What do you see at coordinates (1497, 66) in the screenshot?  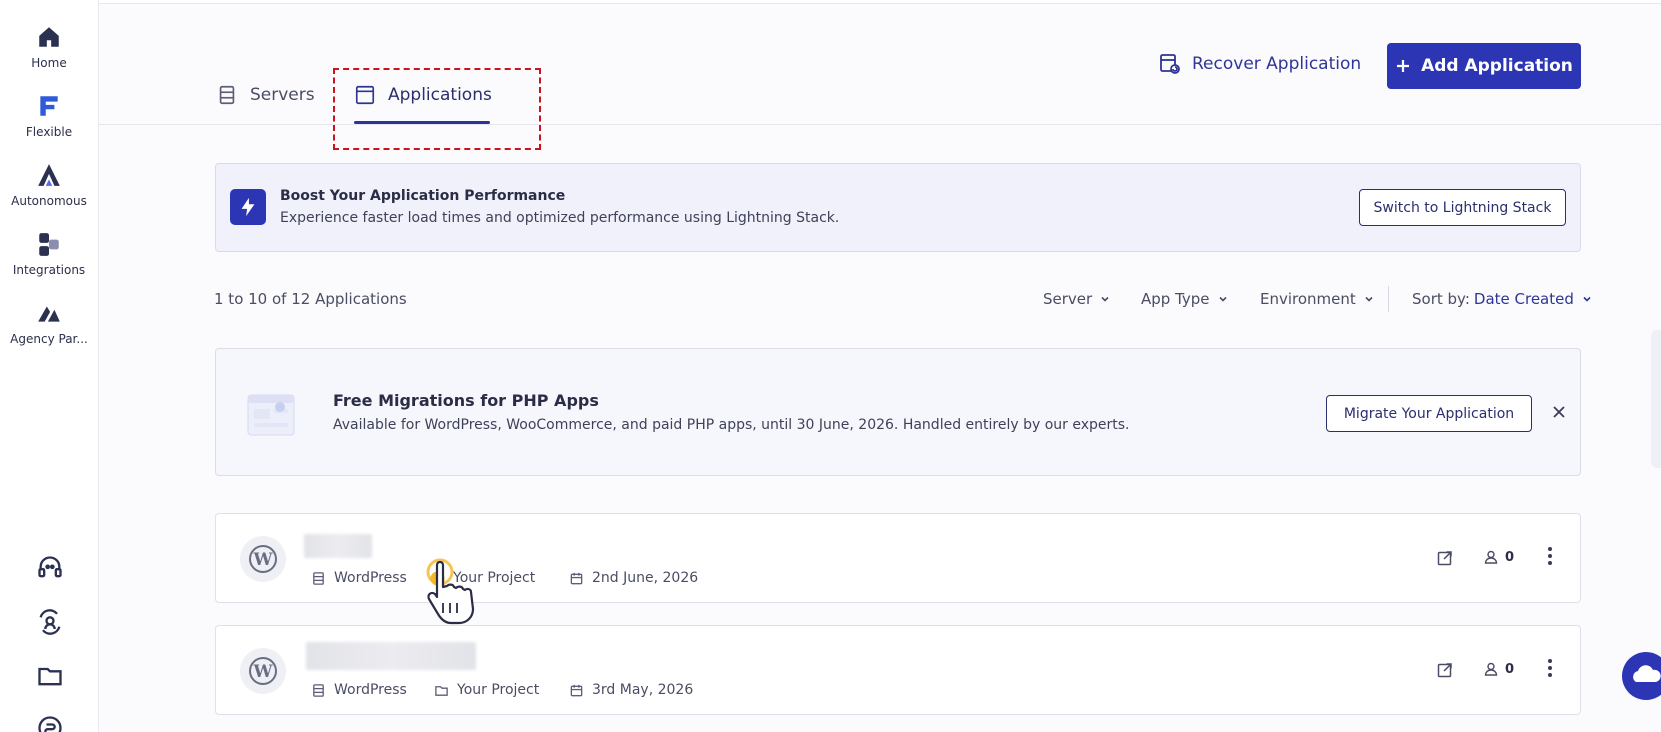 I see `add-application-label: Add Application` at bounding box center [1497, 66].